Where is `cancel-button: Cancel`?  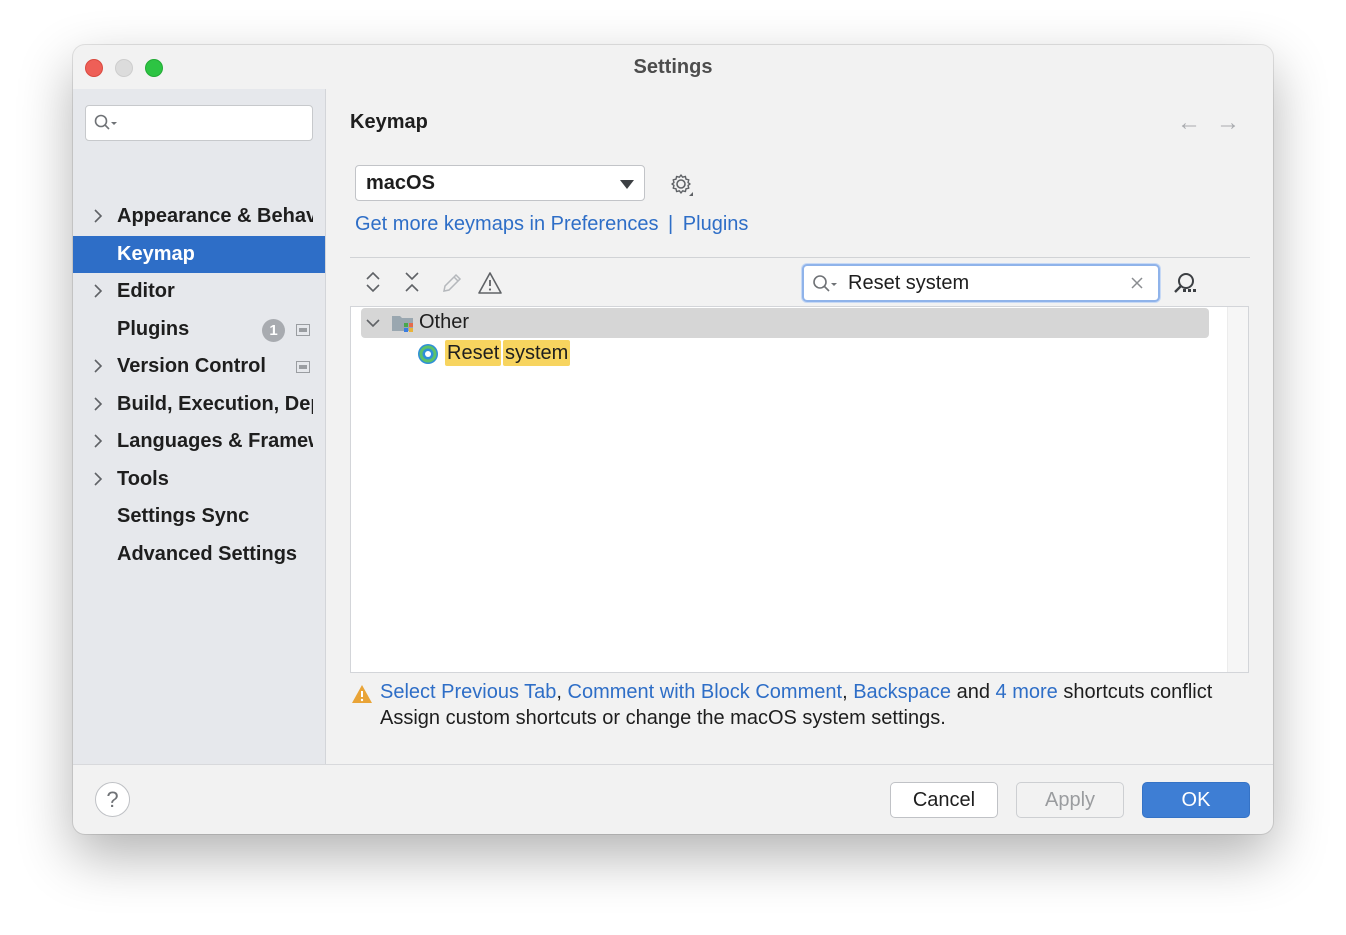 cancel-button: Cancel is located at coordinates (944, 800).